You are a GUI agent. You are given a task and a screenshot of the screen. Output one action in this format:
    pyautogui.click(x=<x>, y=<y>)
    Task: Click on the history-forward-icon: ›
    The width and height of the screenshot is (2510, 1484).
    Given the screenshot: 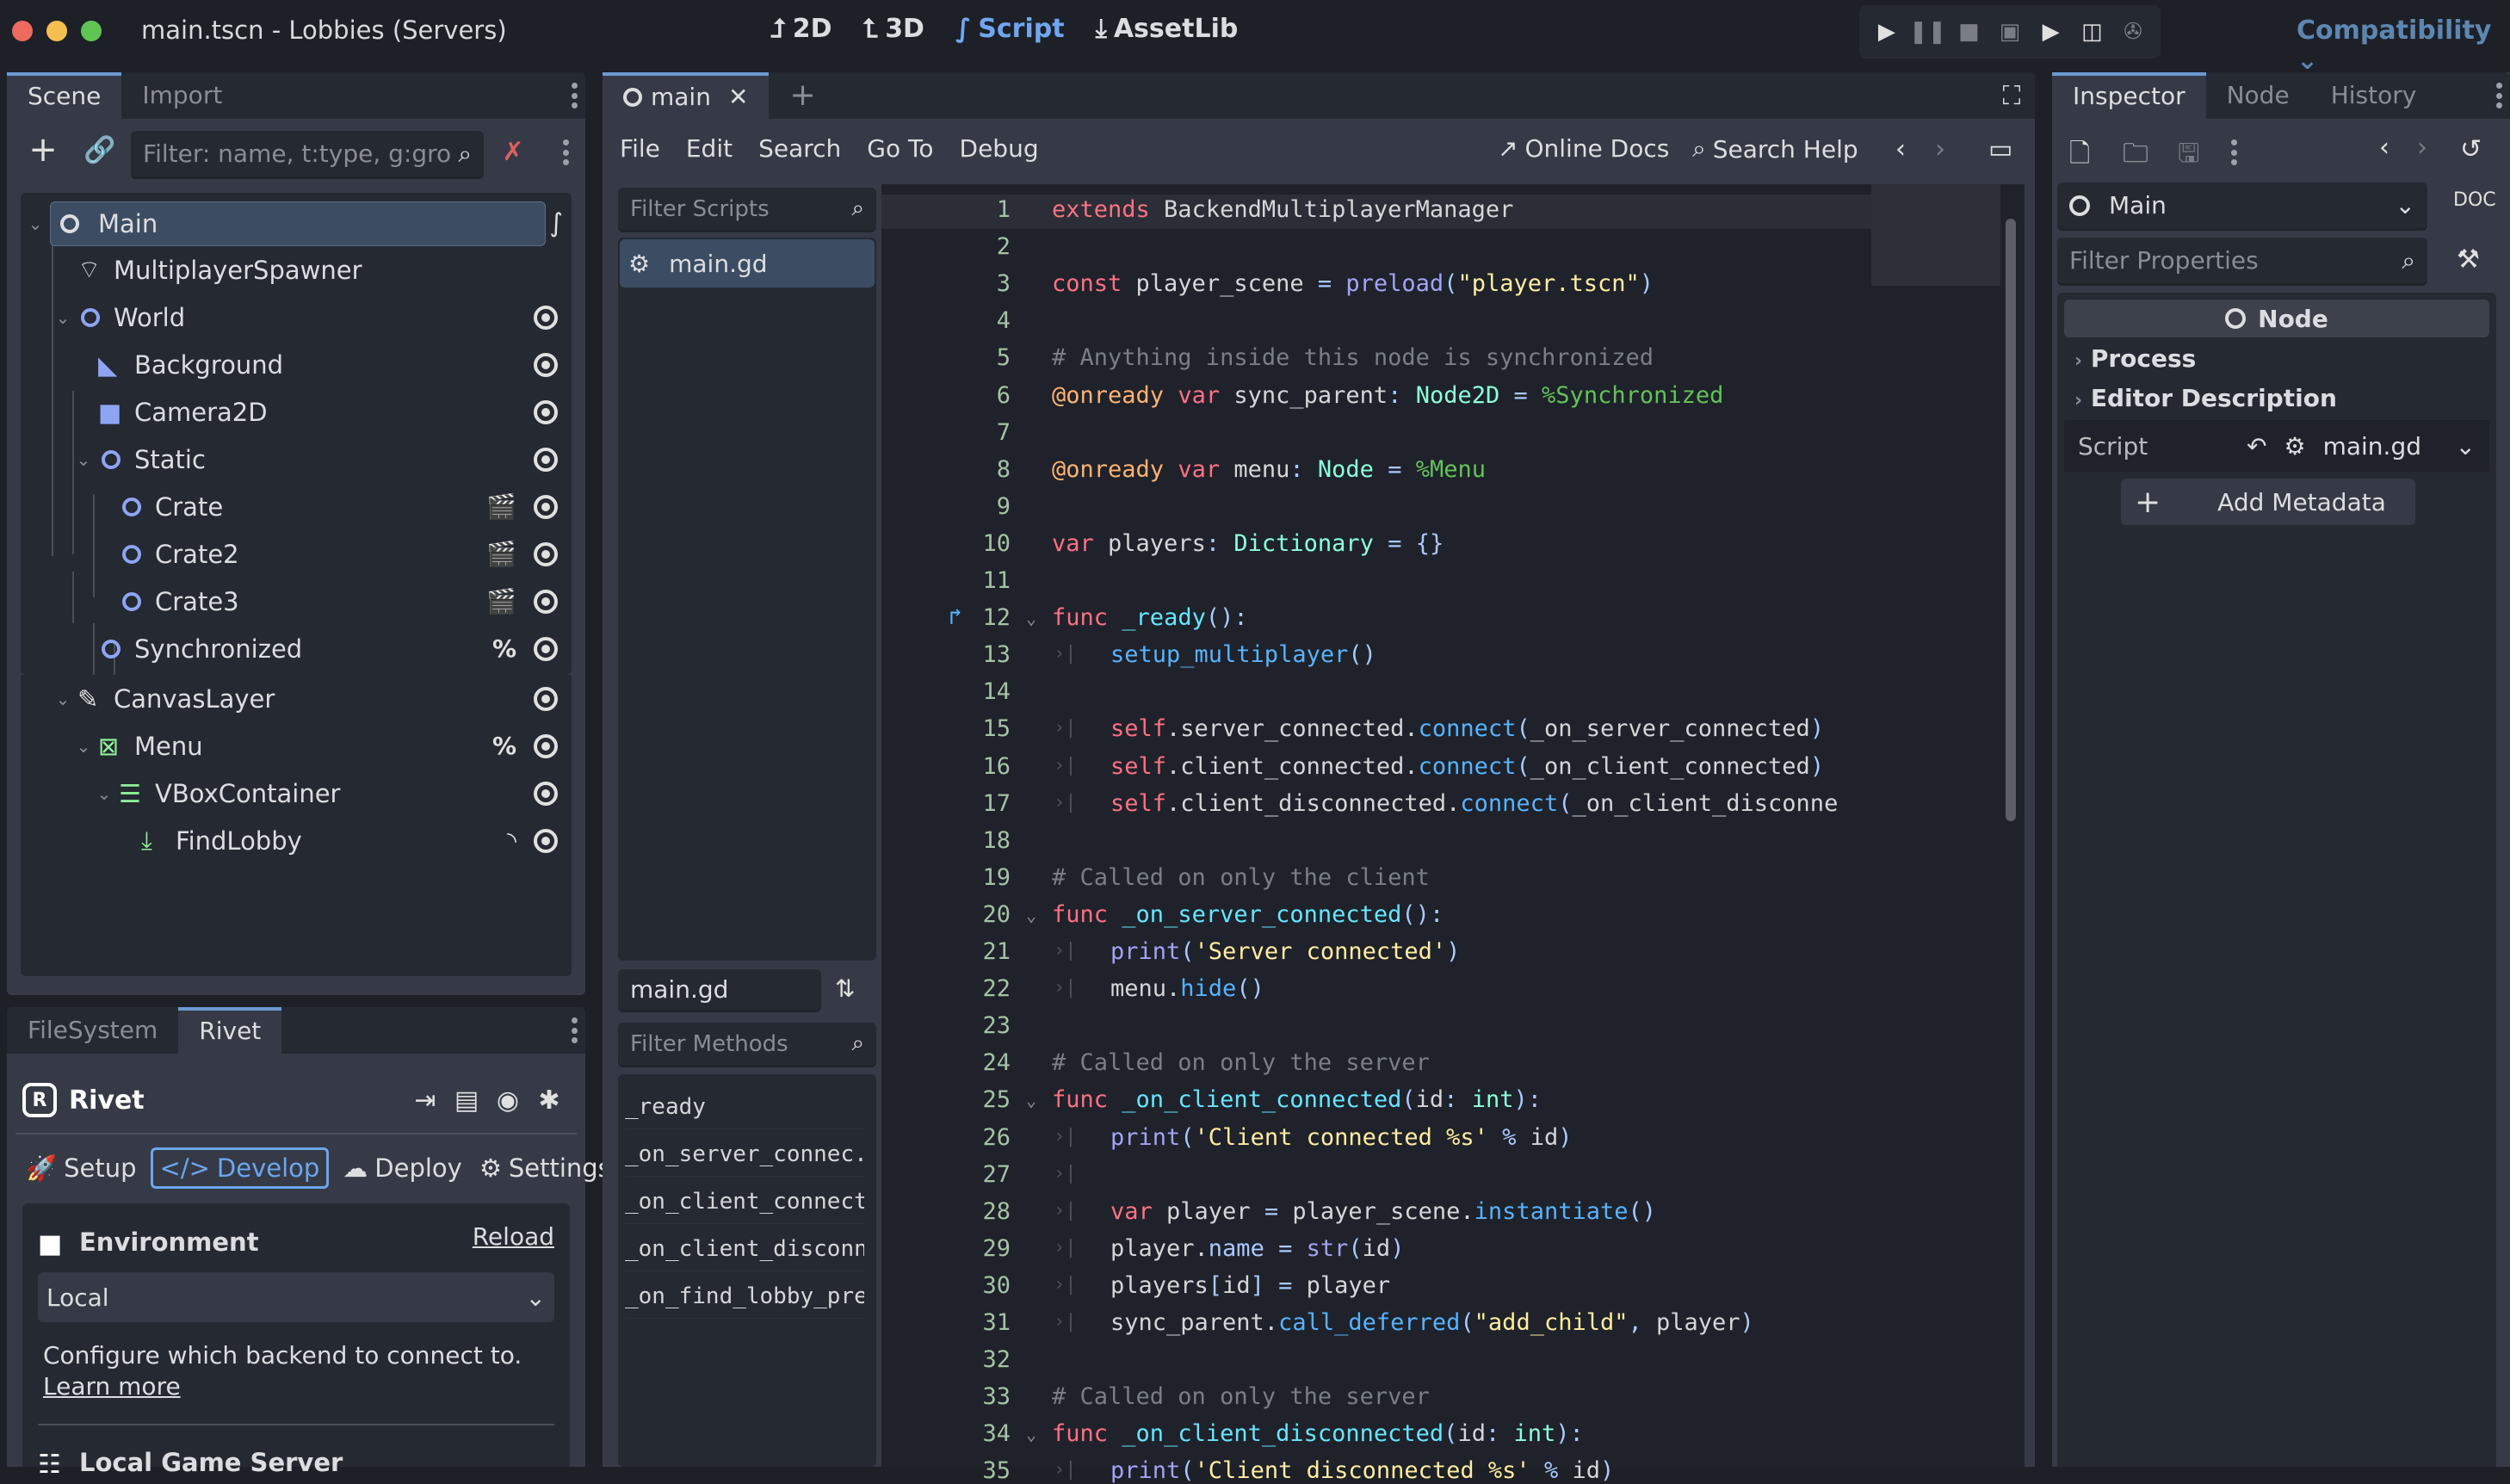 What is the action you would take?
    pyautogui.click(x=1940, y=149)
    